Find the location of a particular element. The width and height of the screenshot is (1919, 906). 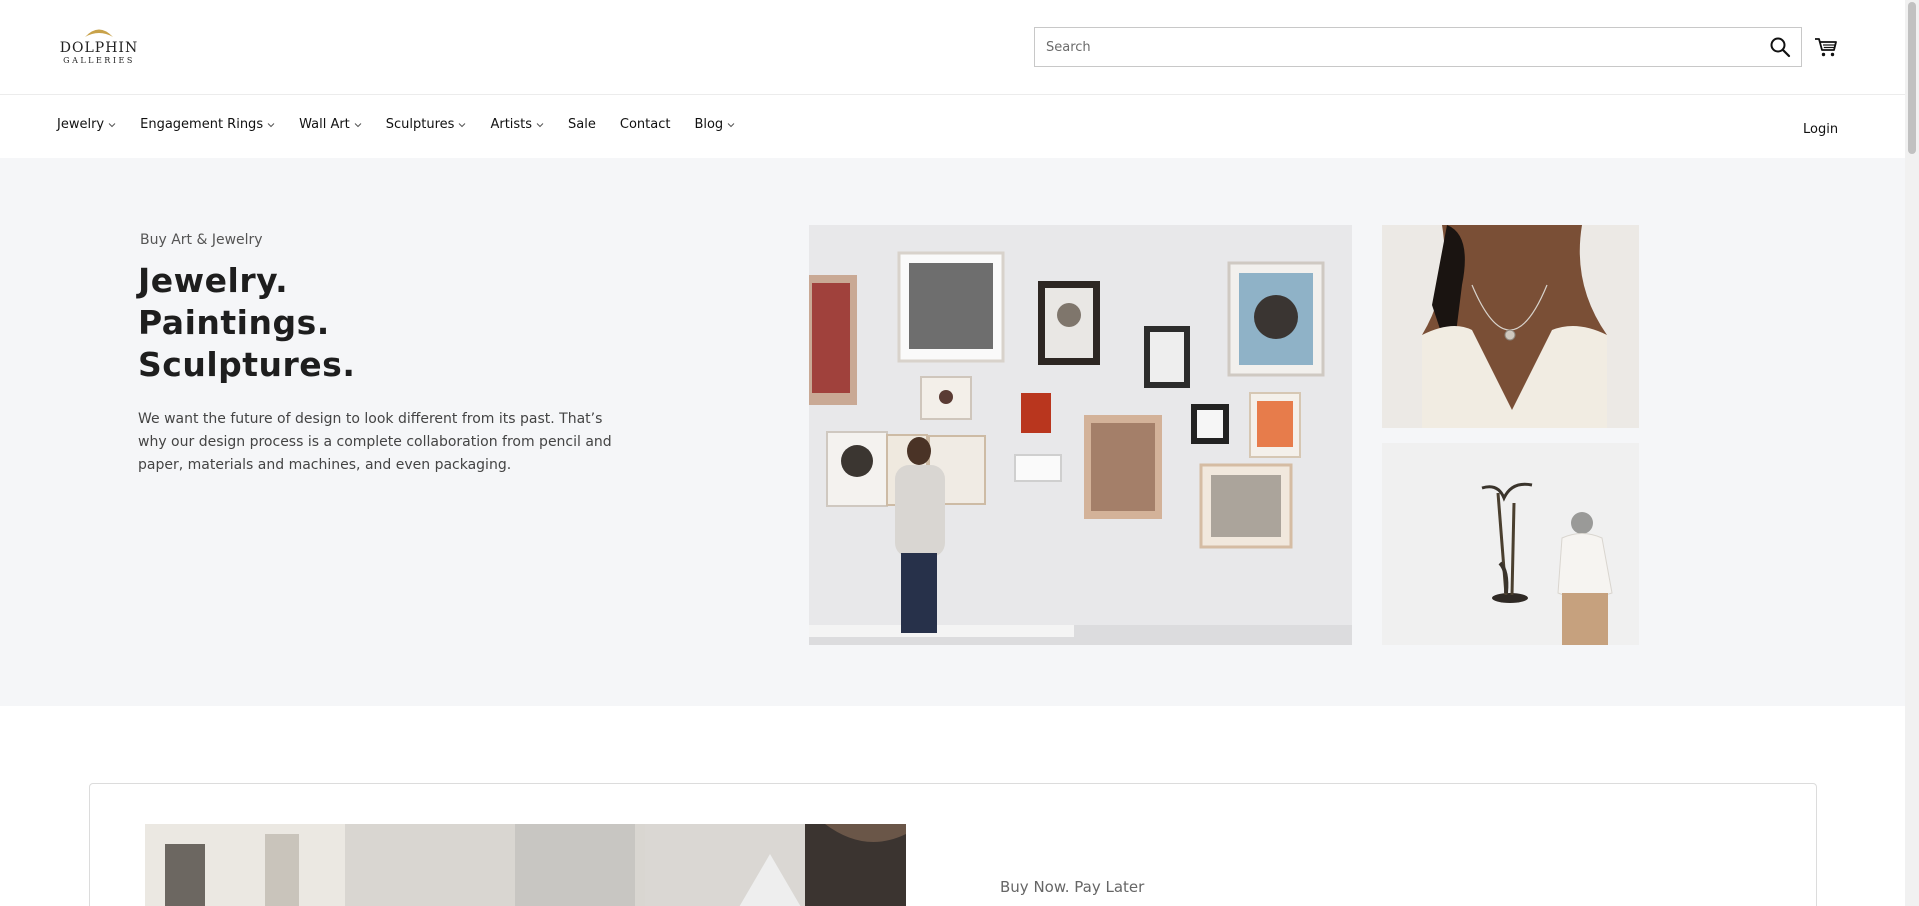

nav-item-blog: Blog is located at coordinates (714, 124).